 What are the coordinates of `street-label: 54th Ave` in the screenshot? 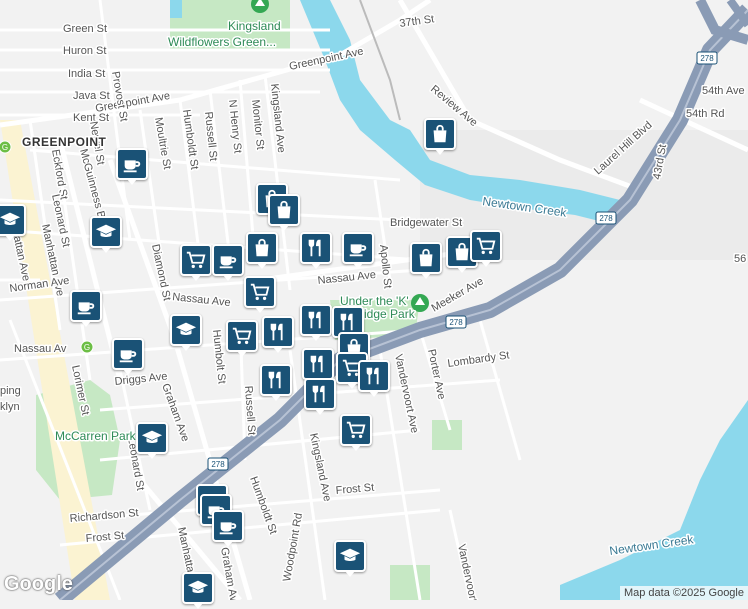 It's located at (723, 91).